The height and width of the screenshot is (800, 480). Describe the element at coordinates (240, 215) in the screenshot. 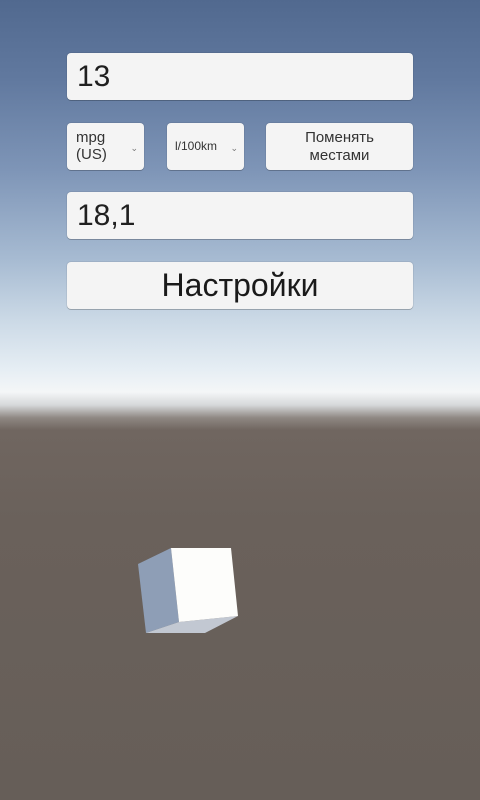

I see `result-field: 18,1` at that location.